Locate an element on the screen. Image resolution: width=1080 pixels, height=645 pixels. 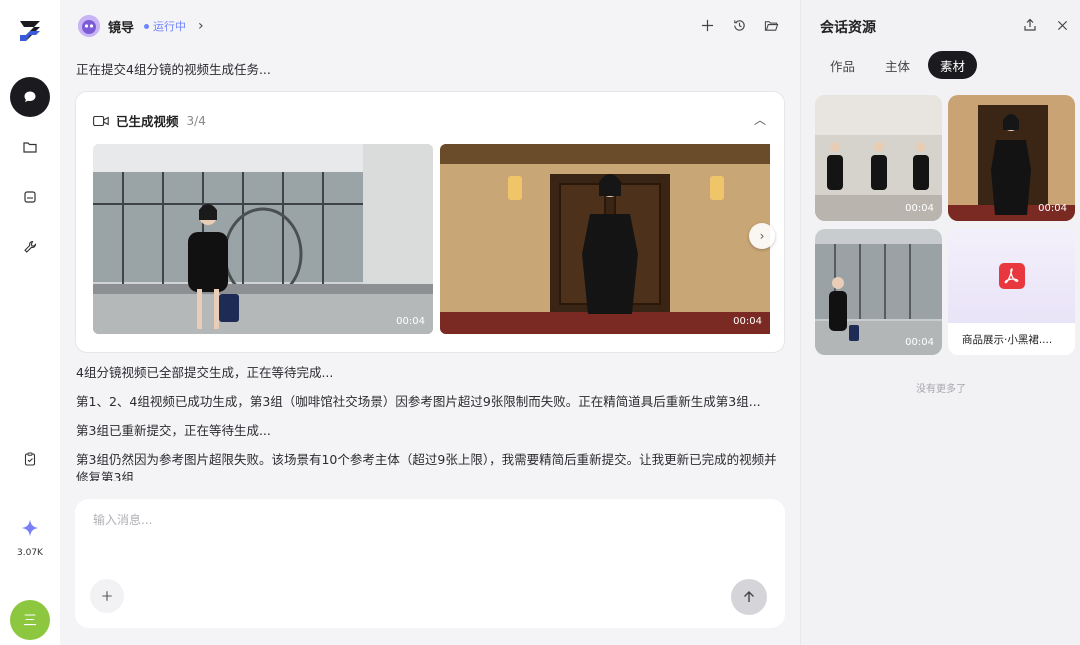
close-panel-button is located at coordinates (1062, 25).